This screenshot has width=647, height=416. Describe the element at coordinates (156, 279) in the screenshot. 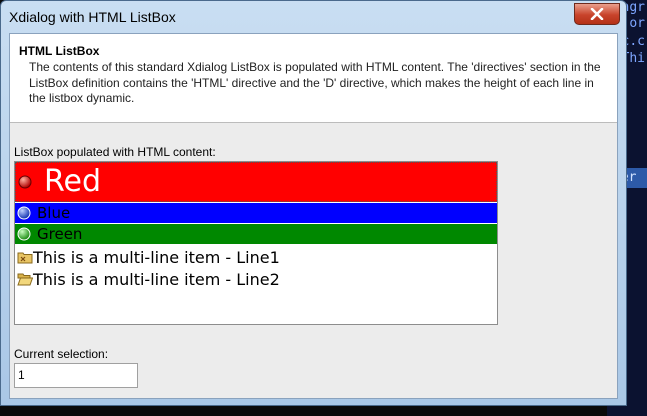

I see `list-item-label: This is a multi-line item - Line2` at that location.